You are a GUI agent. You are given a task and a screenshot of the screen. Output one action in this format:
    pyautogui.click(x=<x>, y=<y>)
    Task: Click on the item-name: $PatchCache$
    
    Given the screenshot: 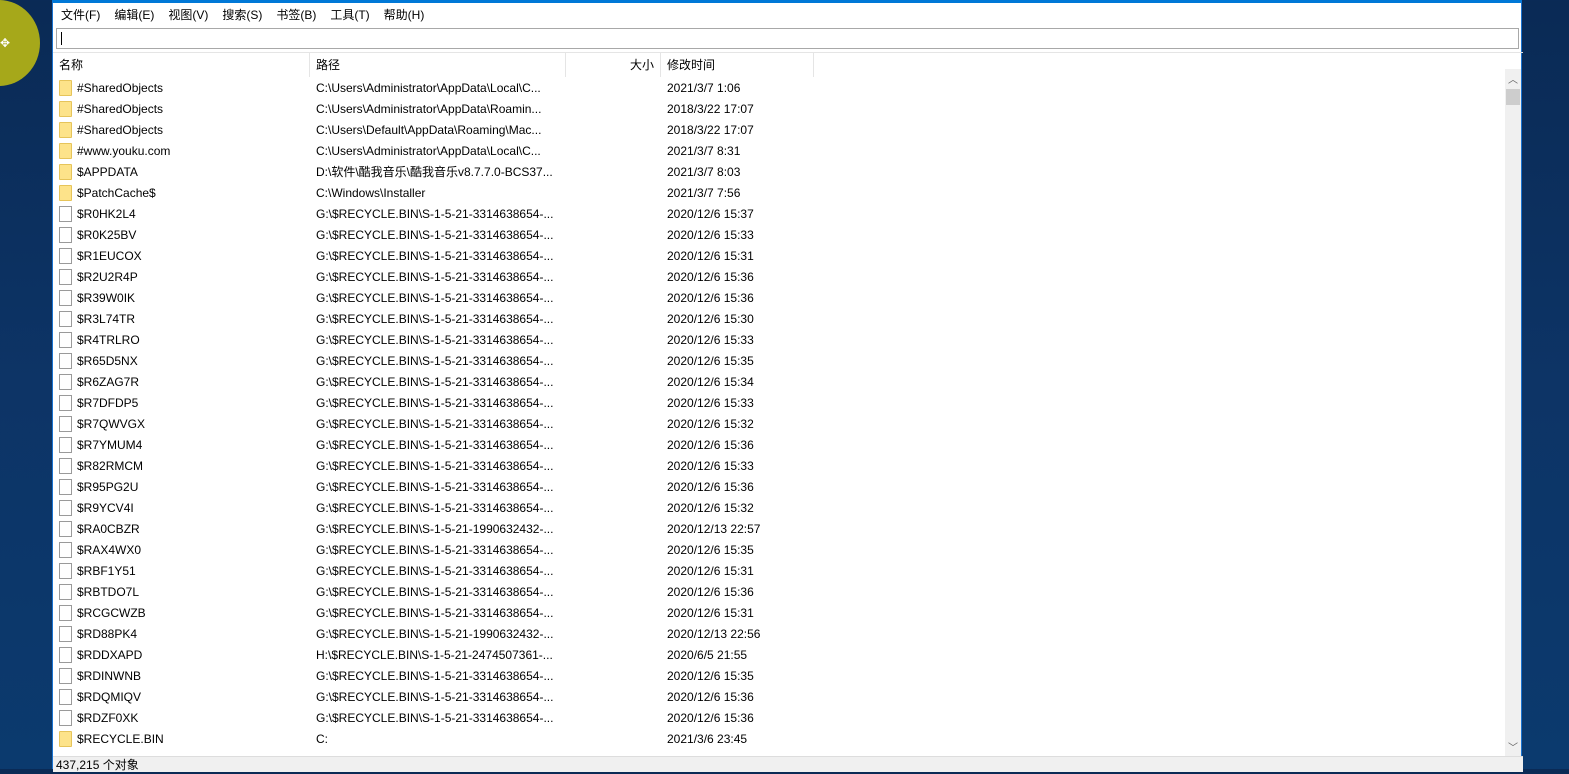 What is the action you would take?
    pyautogui.click(x=116, y=192)
    